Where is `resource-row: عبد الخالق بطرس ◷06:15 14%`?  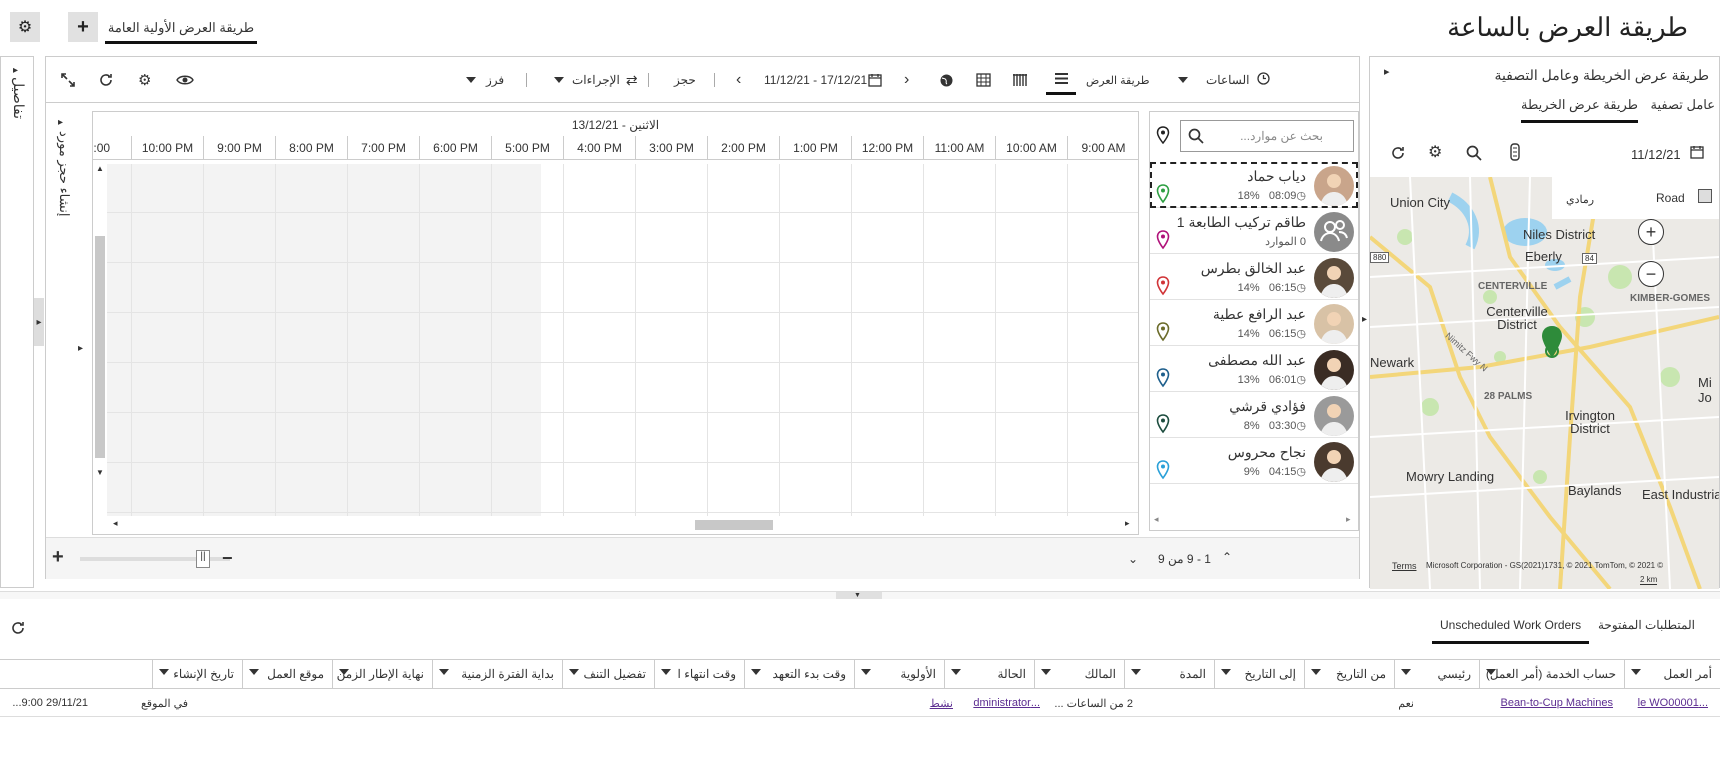 resource-row: عبد الخالق بطرس ◷06:15 14% is located at coordinates (1254, 277).